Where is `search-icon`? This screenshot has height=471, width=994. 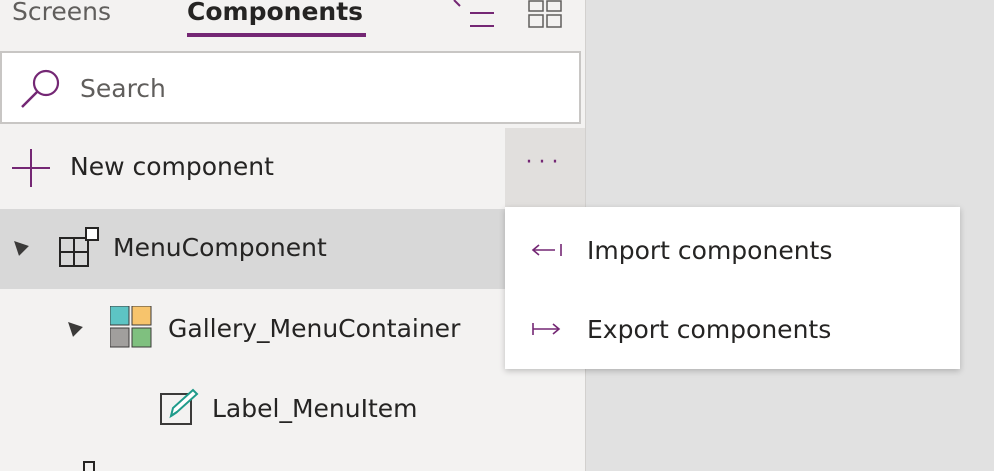 search-icon is located at coordinates (40, 88).